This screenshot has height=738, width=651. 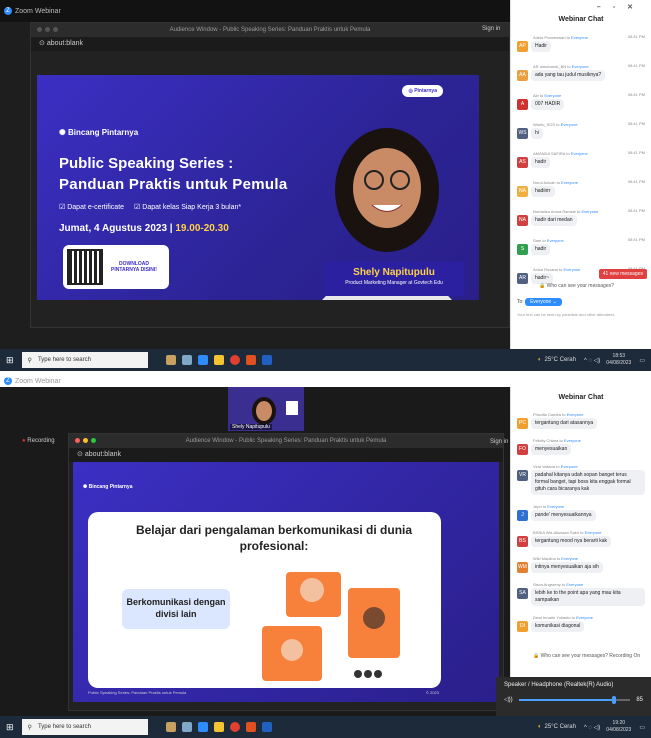 What do you see at coordinates (581, 162) in the screenshot?
I see `message-row: AS hadir` at bounding box center [581, 162].